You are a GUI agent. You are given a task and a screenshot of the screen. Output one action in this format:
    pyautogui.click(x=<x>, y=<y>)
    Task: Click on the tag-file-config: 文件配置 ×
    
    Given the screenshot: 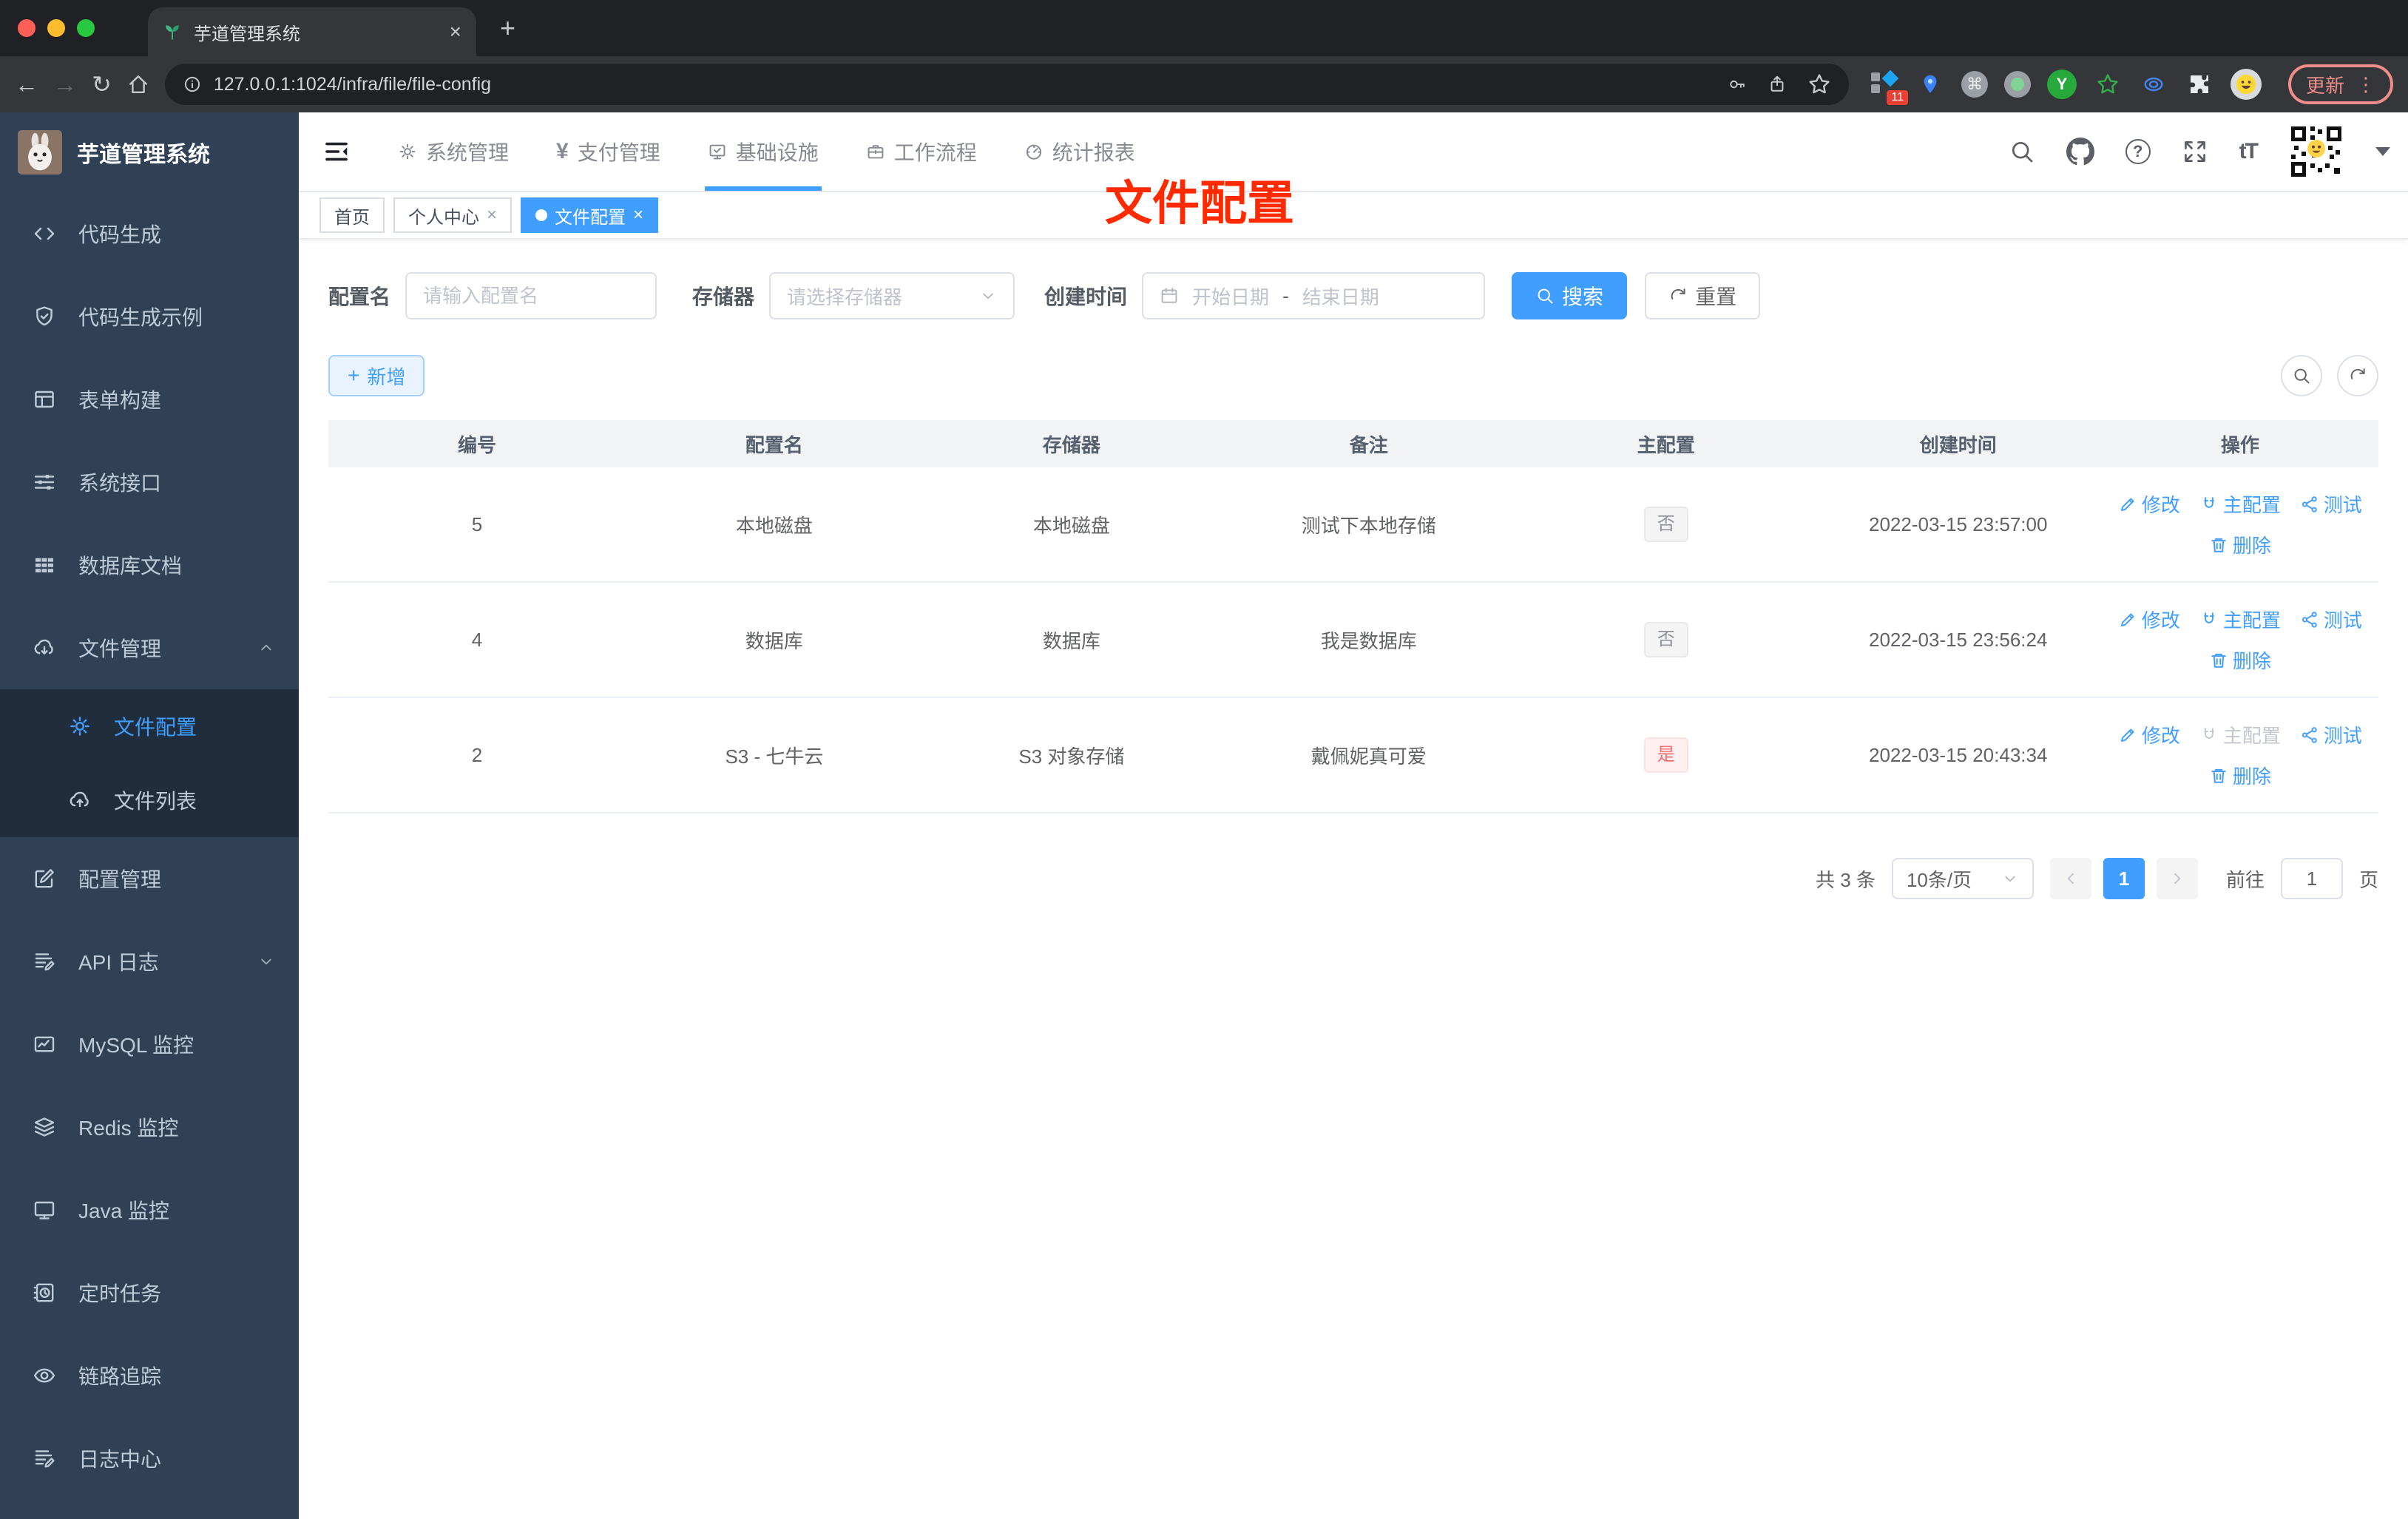 What is the action you would take?
    pyautogui.click(x=590, y=215)
    